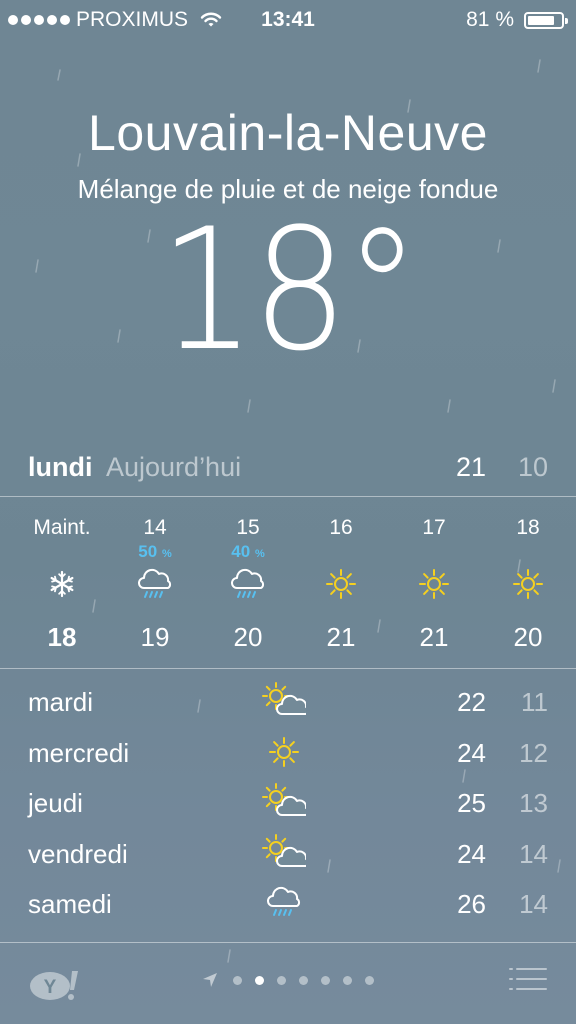 This screenshot has height=1024, width=576. Describe the element at coordinates (79, 752) in the screenshot. I see `daily-day: mercredi` at that location.